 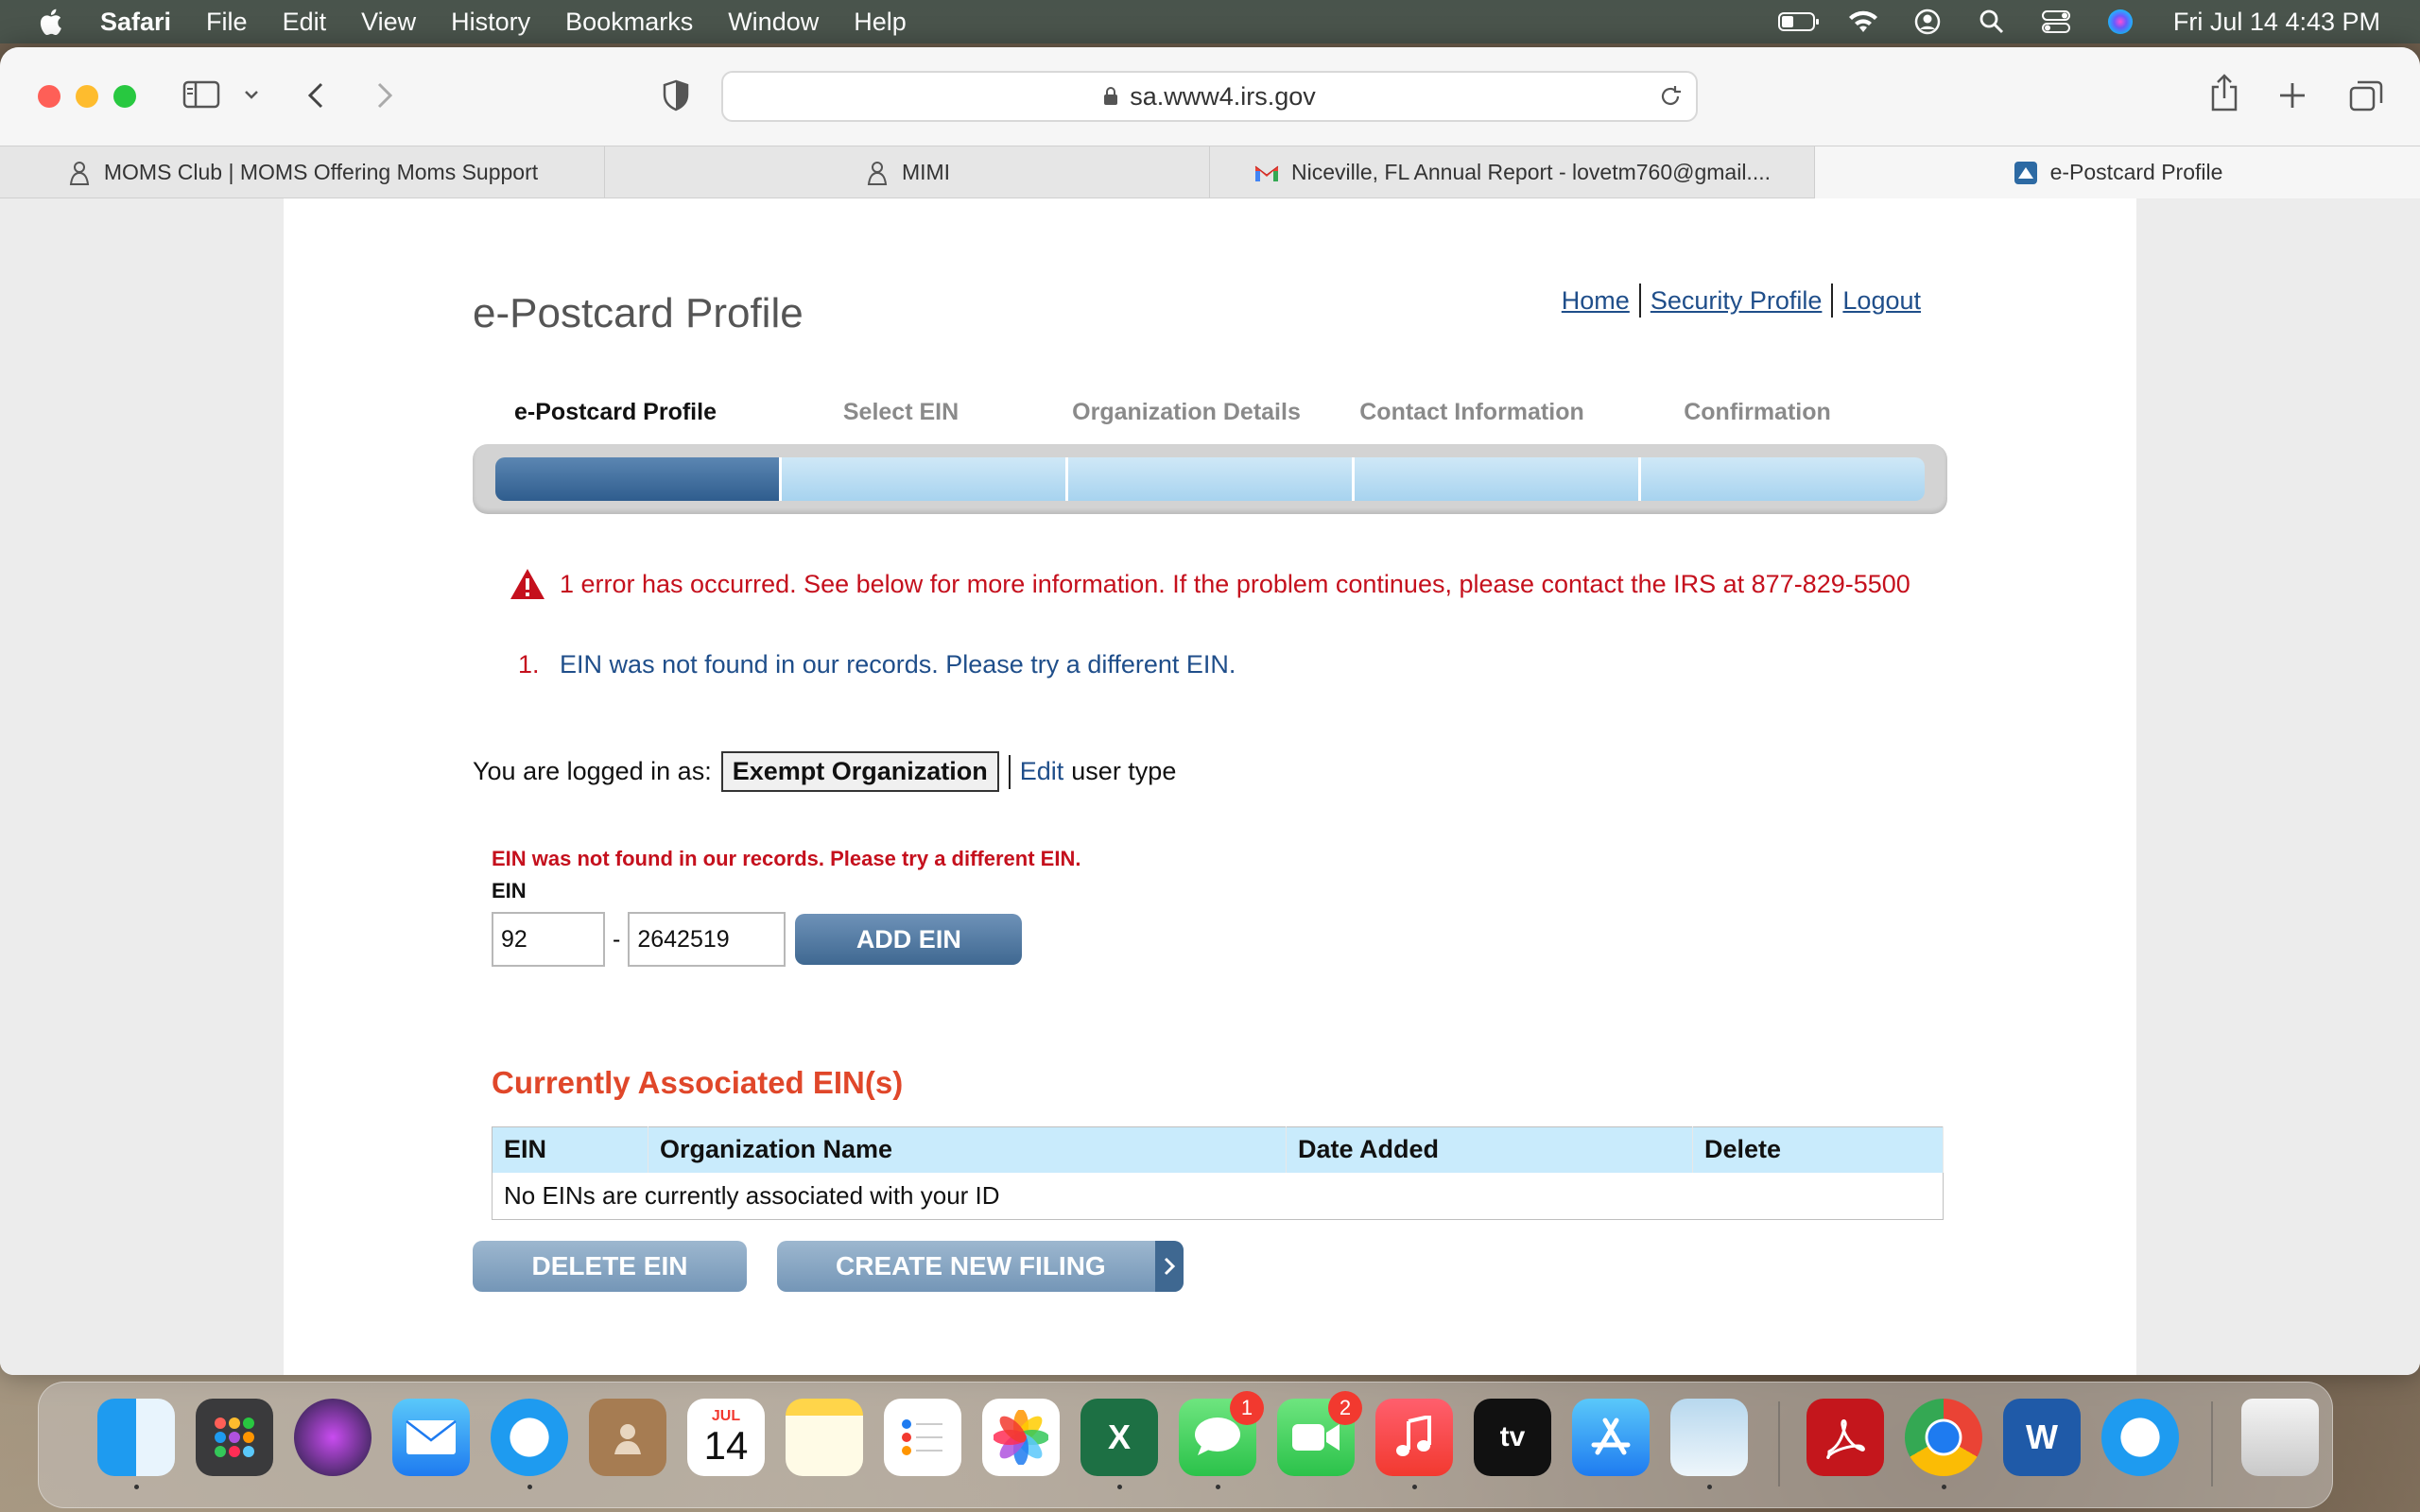 I want to click on column-header-ein: EIN, so click(x=570, y=1149).